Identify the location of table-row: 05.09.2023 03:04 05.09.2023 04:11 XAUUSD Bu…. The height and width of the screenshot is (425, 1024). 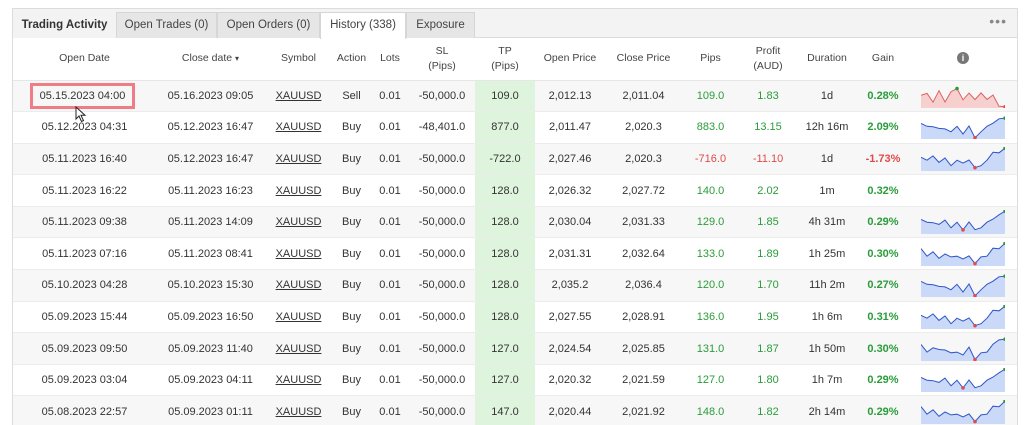
(515, 380).